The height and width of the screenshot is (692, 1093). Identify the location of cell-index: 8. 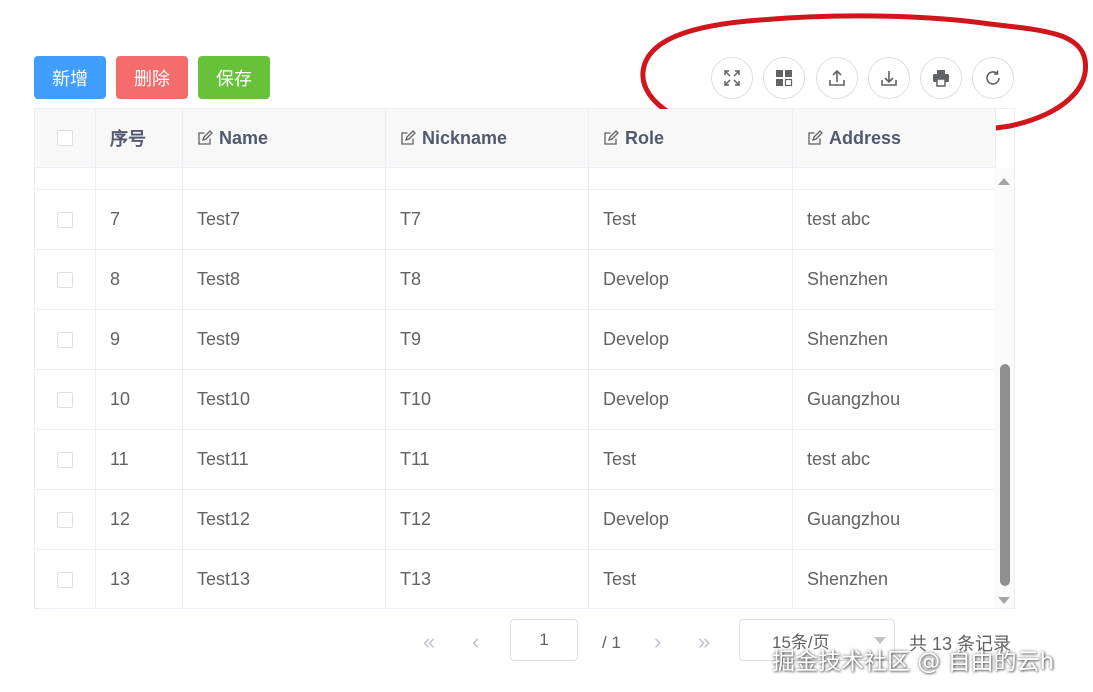
(139, 279).